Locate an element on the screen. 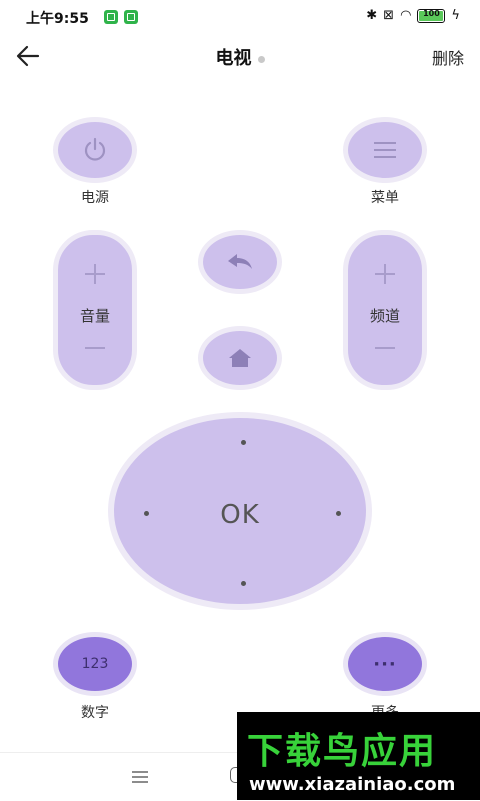 The width and height of the screenshot is (480, 801). status-bar: 上午9:55 ✱ ⊠ ◠ 100 ϟ is located at coordinates (240, 17).